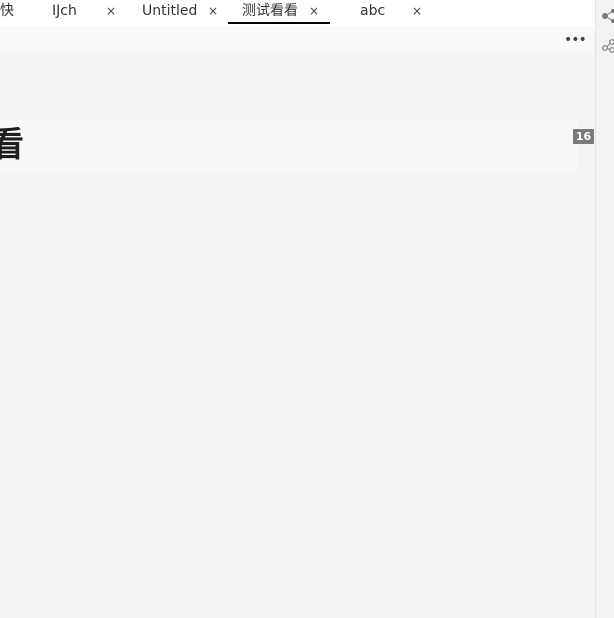 The width and height of the screenshot is (614, 618). I want to click on tab-label: Untitled, so click(170, 11).